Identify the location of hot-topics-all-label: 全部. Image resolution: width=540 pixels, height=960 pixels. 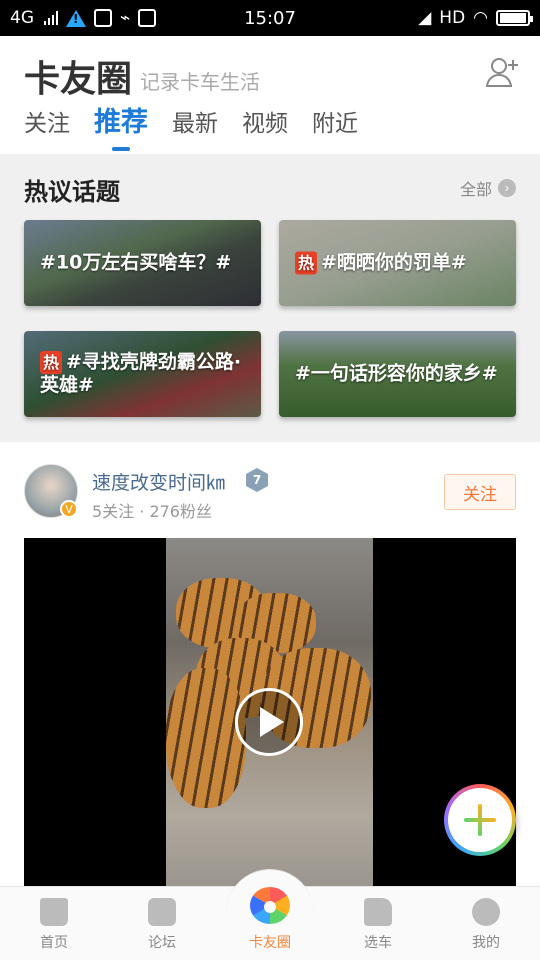
(475, 189).